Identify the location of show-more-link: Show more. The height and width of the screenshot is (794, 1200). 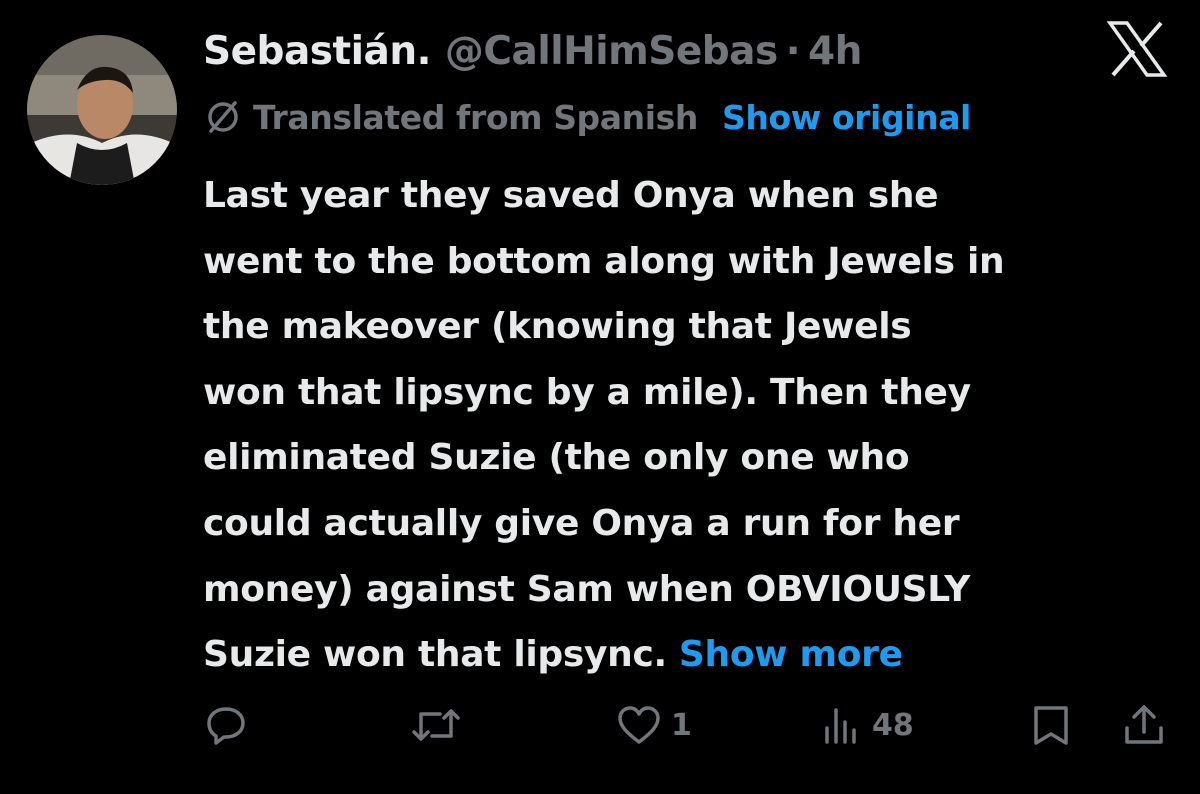
(791, 654).